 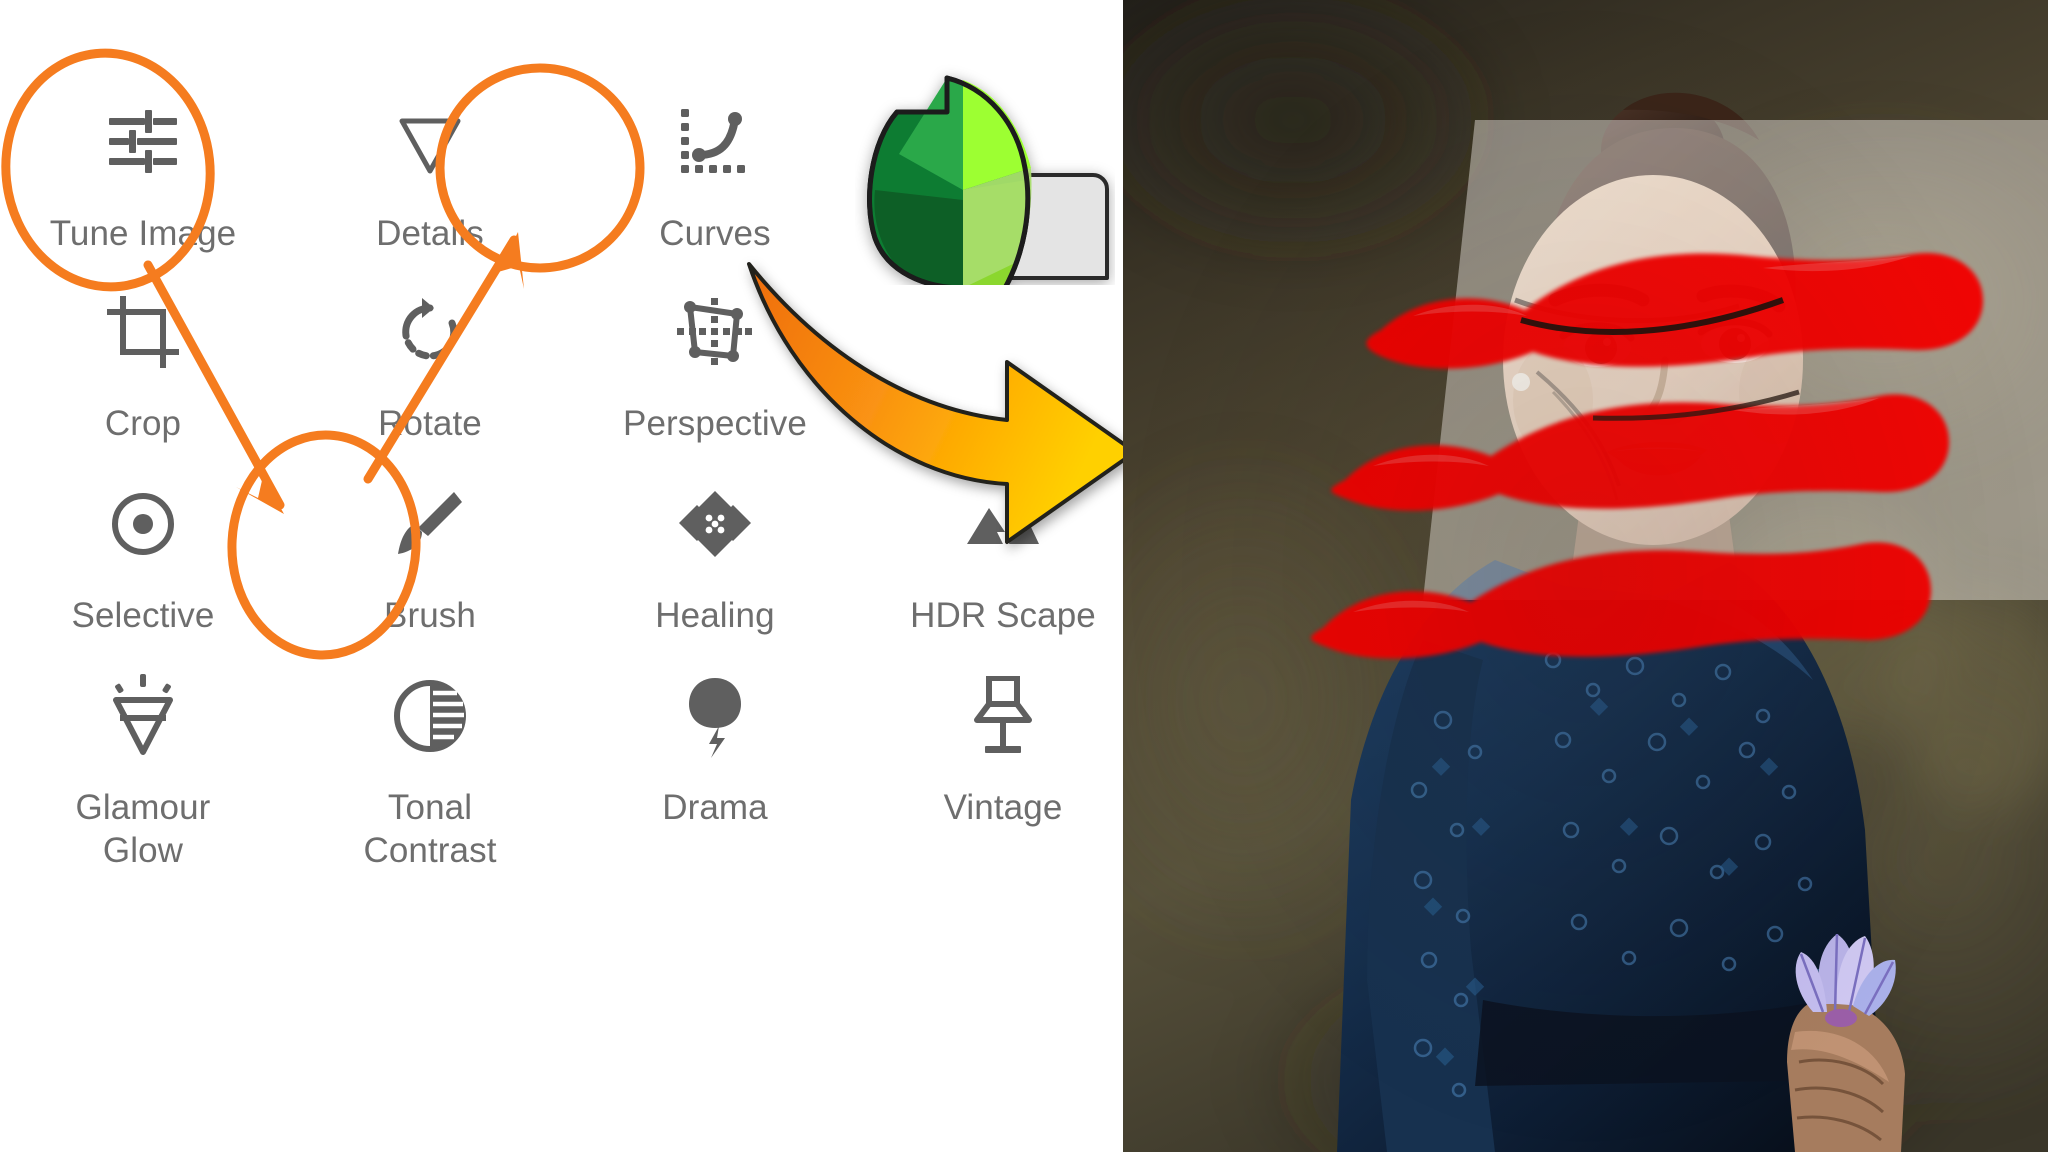 I want to click on tool-label: Drama, so click(x=715, y=807).